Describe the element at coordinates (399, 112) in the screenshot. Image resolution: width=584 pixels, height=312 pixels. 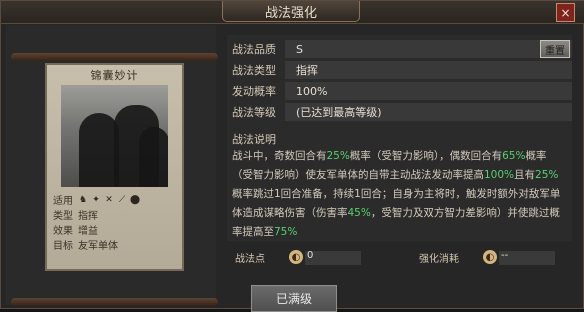
I see `level-row: 战法等级 (已达到最高等级)` at that location.